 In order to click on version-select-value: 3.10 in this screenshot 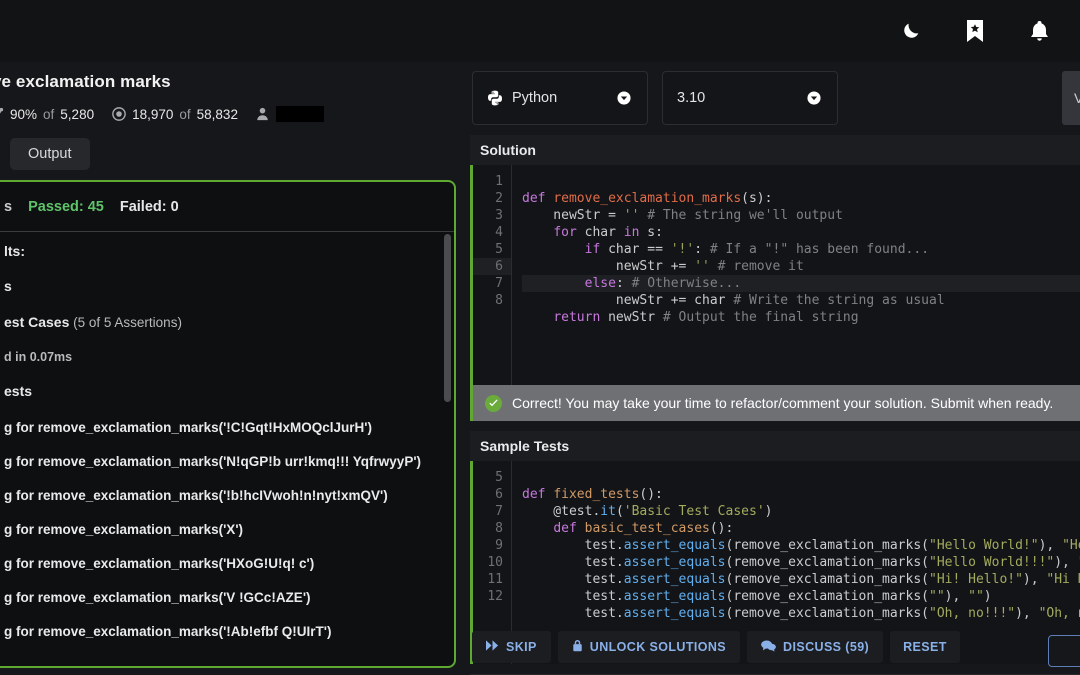, I will do `click(691, 98)`.